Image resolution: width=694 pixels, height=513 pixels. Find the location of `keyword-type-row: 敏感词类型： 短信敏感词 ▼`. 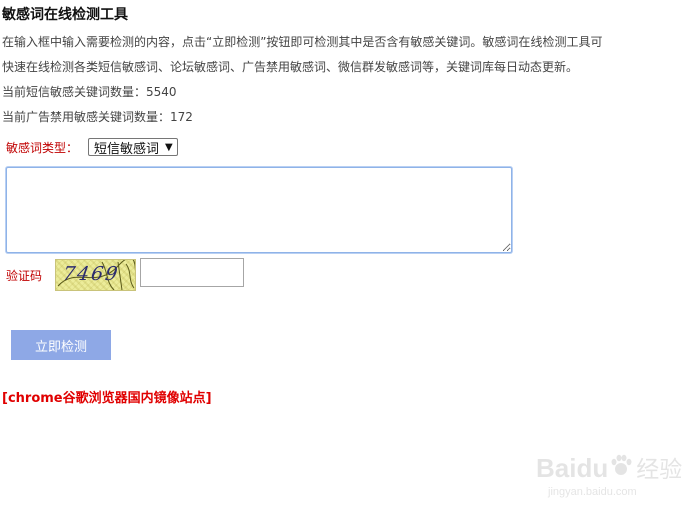

keyword-type-row: 敏感词类型： 短信敏感词 ▼ is located at coordinates (92, 147).